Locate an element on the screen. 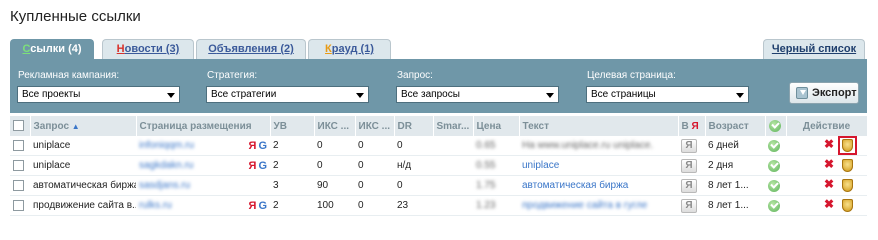  row-iks1: 100 is located at coordinates (325, 205).